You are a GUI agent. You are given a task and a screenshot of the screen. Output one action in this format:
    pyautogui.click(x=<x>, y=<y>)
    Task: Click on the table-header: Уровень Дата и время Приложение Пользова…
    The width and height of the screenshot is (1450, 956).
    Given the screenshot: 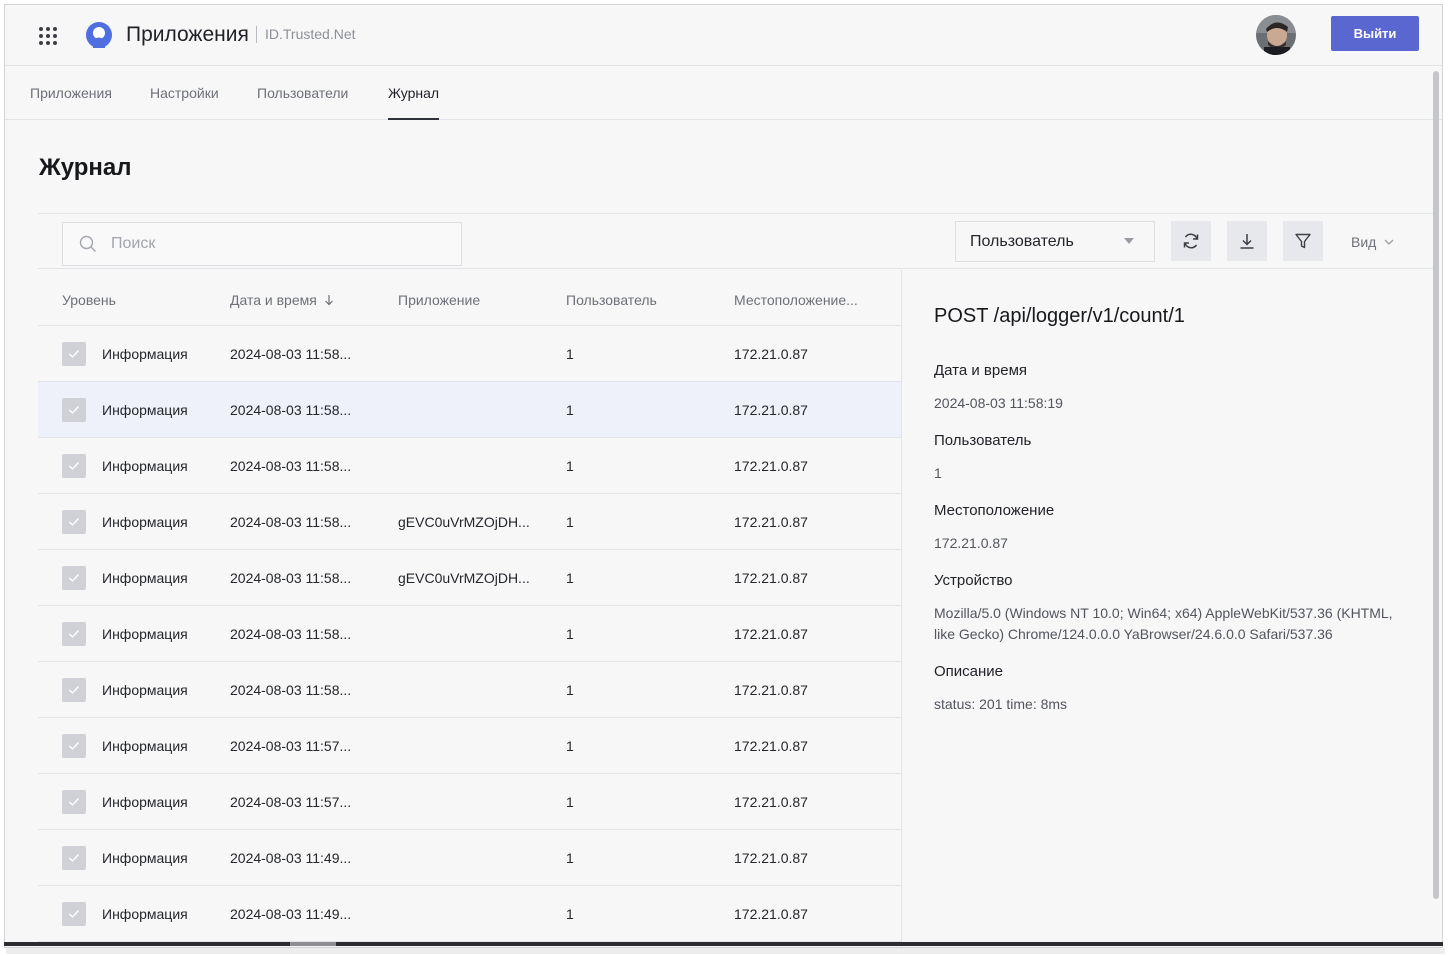 What is the action you would take?
    pyautogui.click(x=469, y=298)
    